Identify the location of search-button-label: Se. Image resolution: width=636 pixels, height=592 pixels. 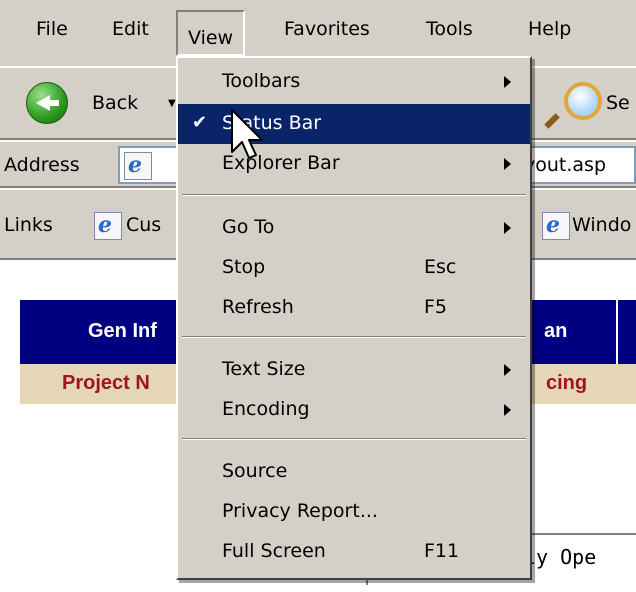
(618, 103).